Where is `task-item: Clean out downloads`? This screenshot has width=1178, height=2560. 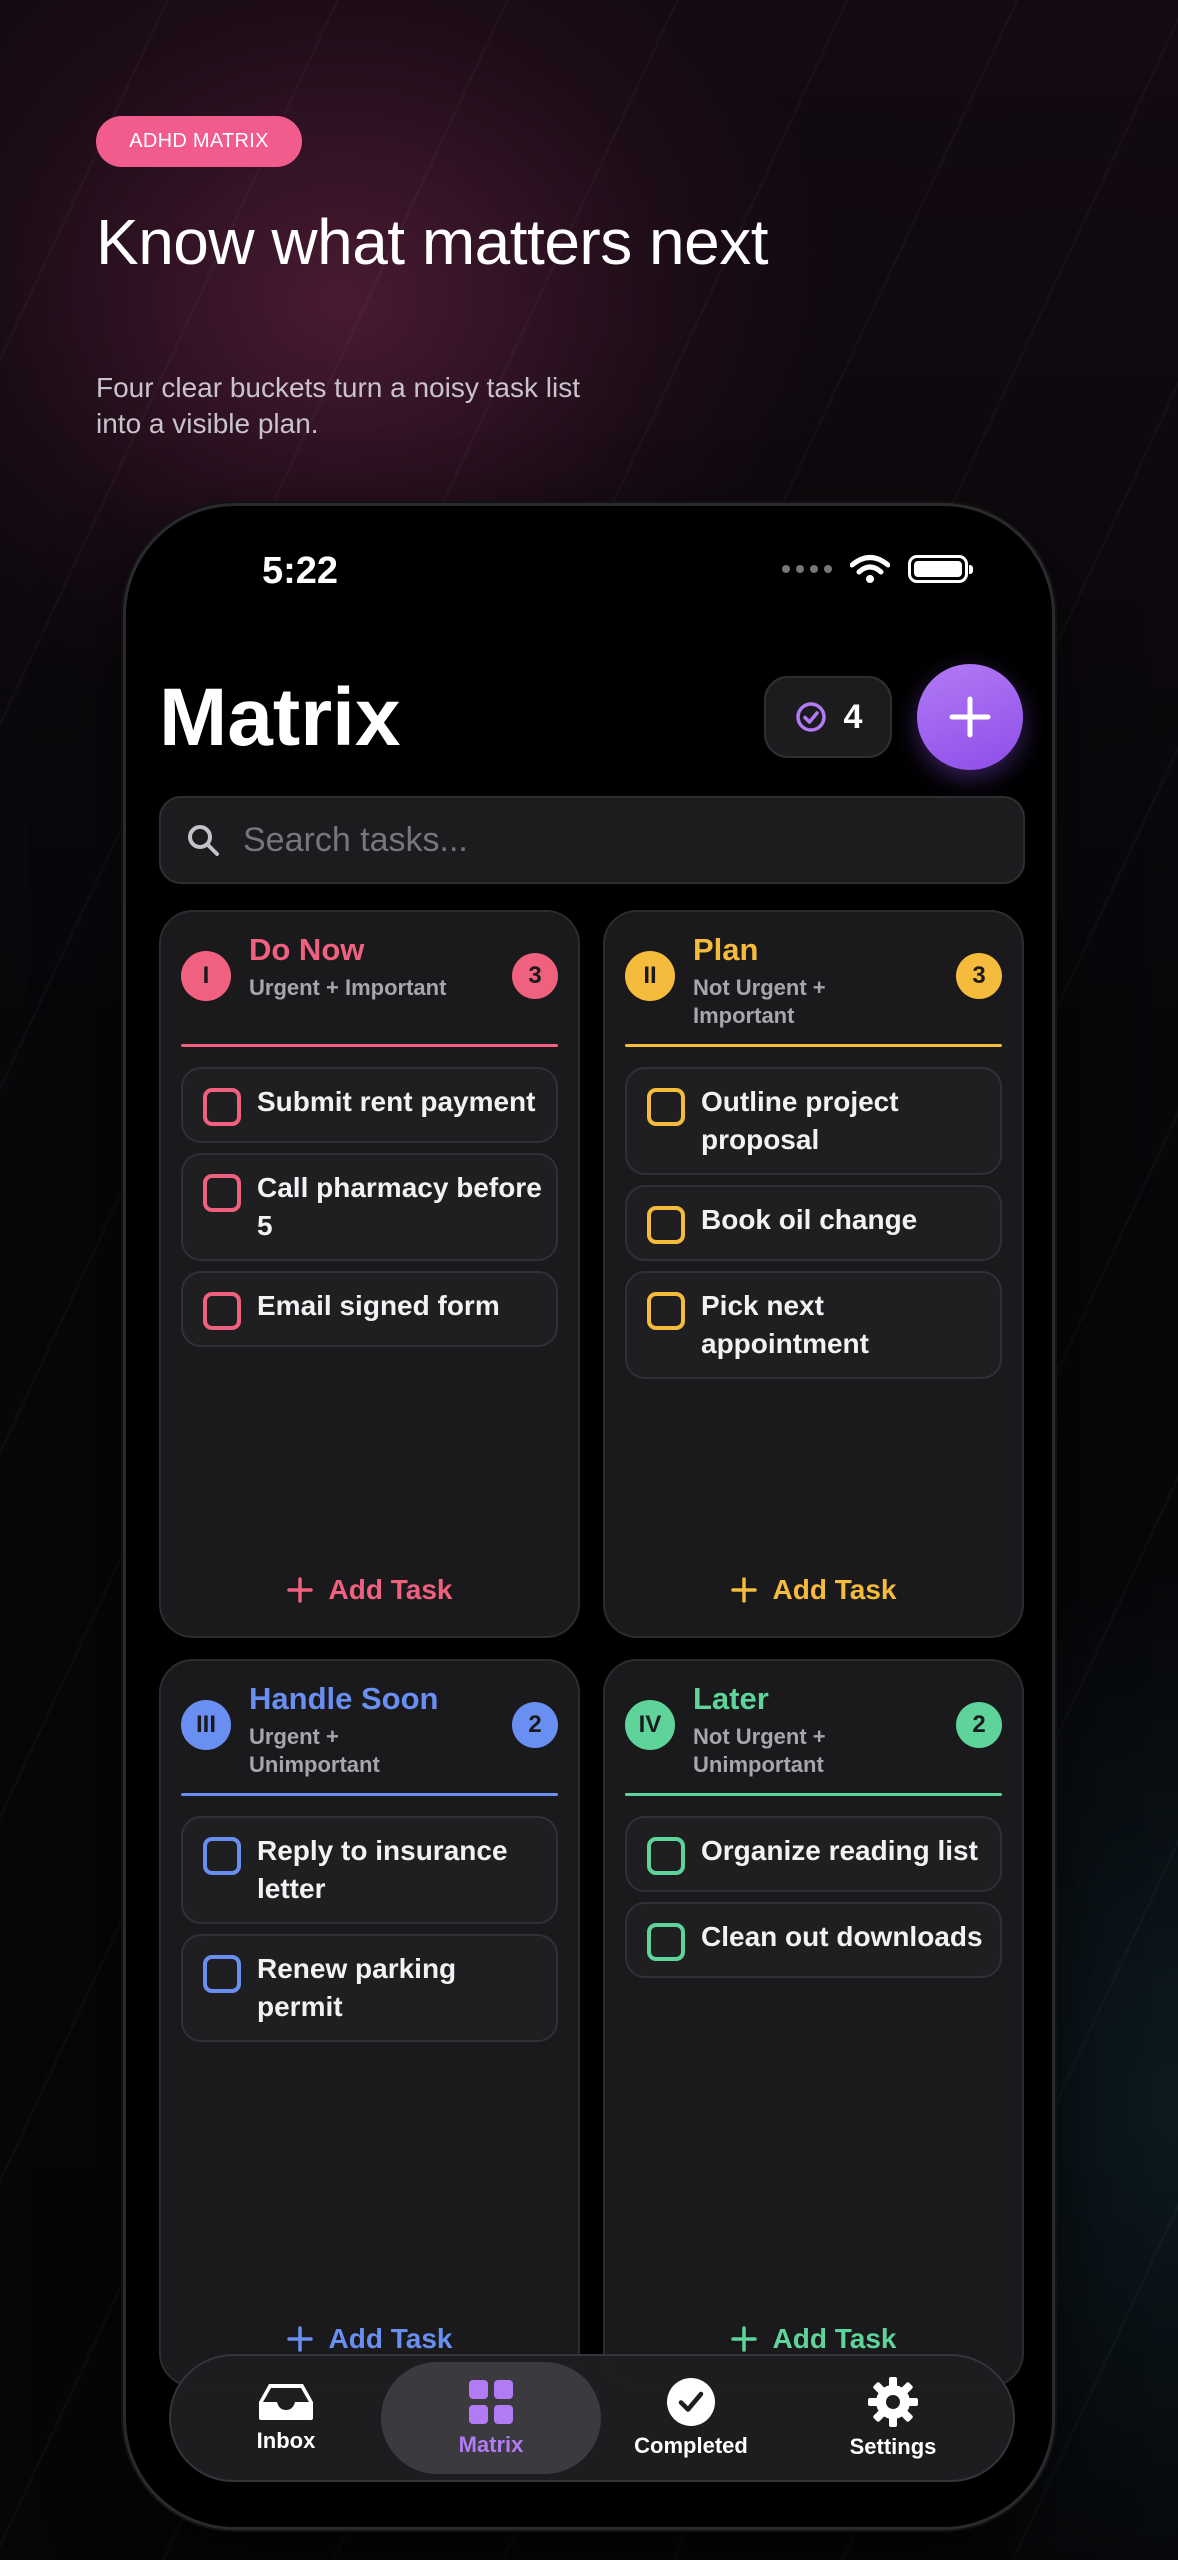
task-item: Clean out downloads is located at coordinates (813, 1940).